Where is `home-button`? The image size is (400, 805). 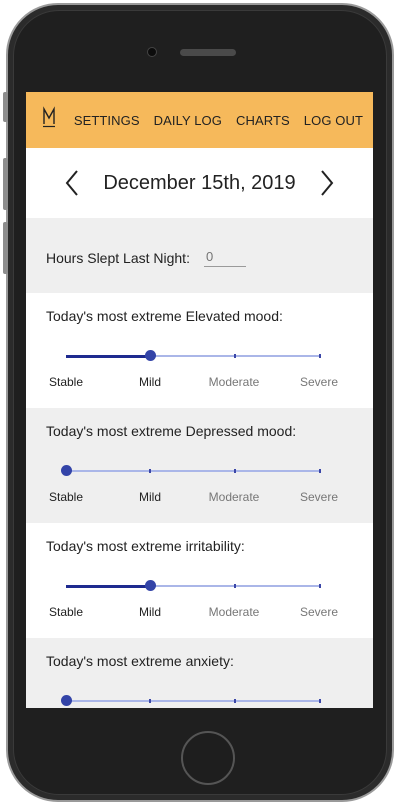 home-button is located at coordinates (208, 758).